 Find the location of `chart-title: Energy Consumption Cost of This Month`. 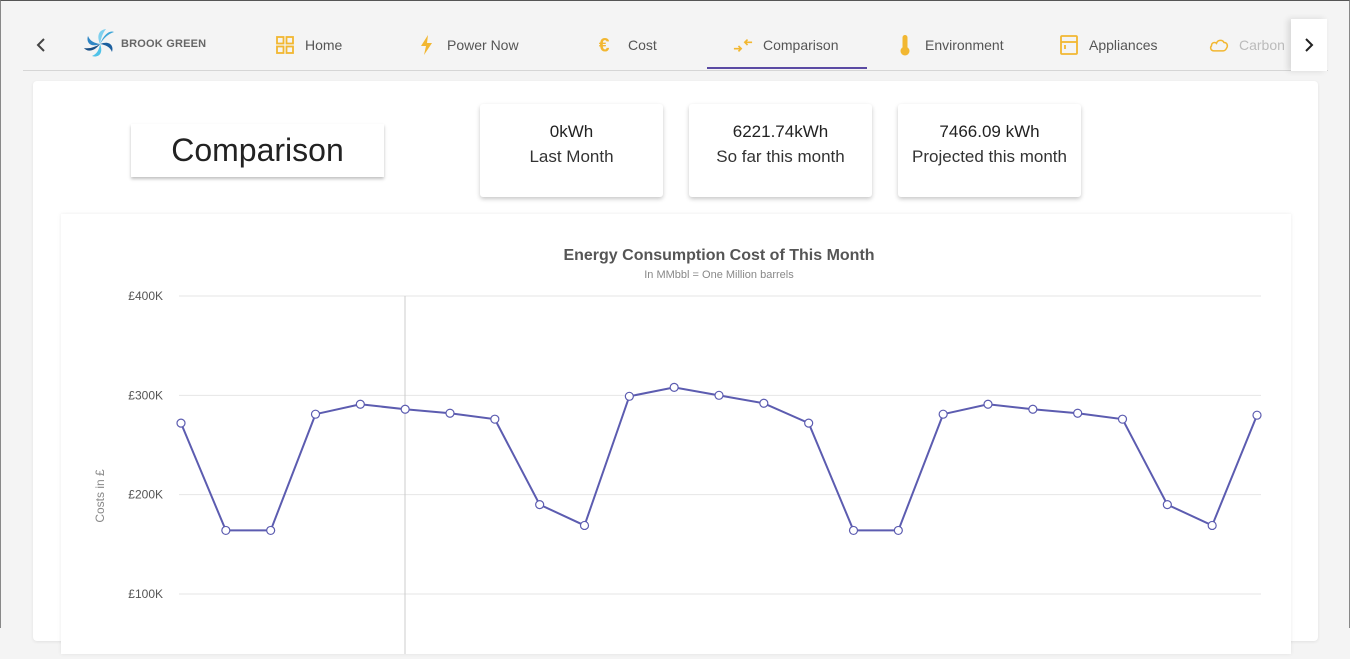

chart-title: Energy Consumption Cost of This Month is located at coordinates (718, 255).